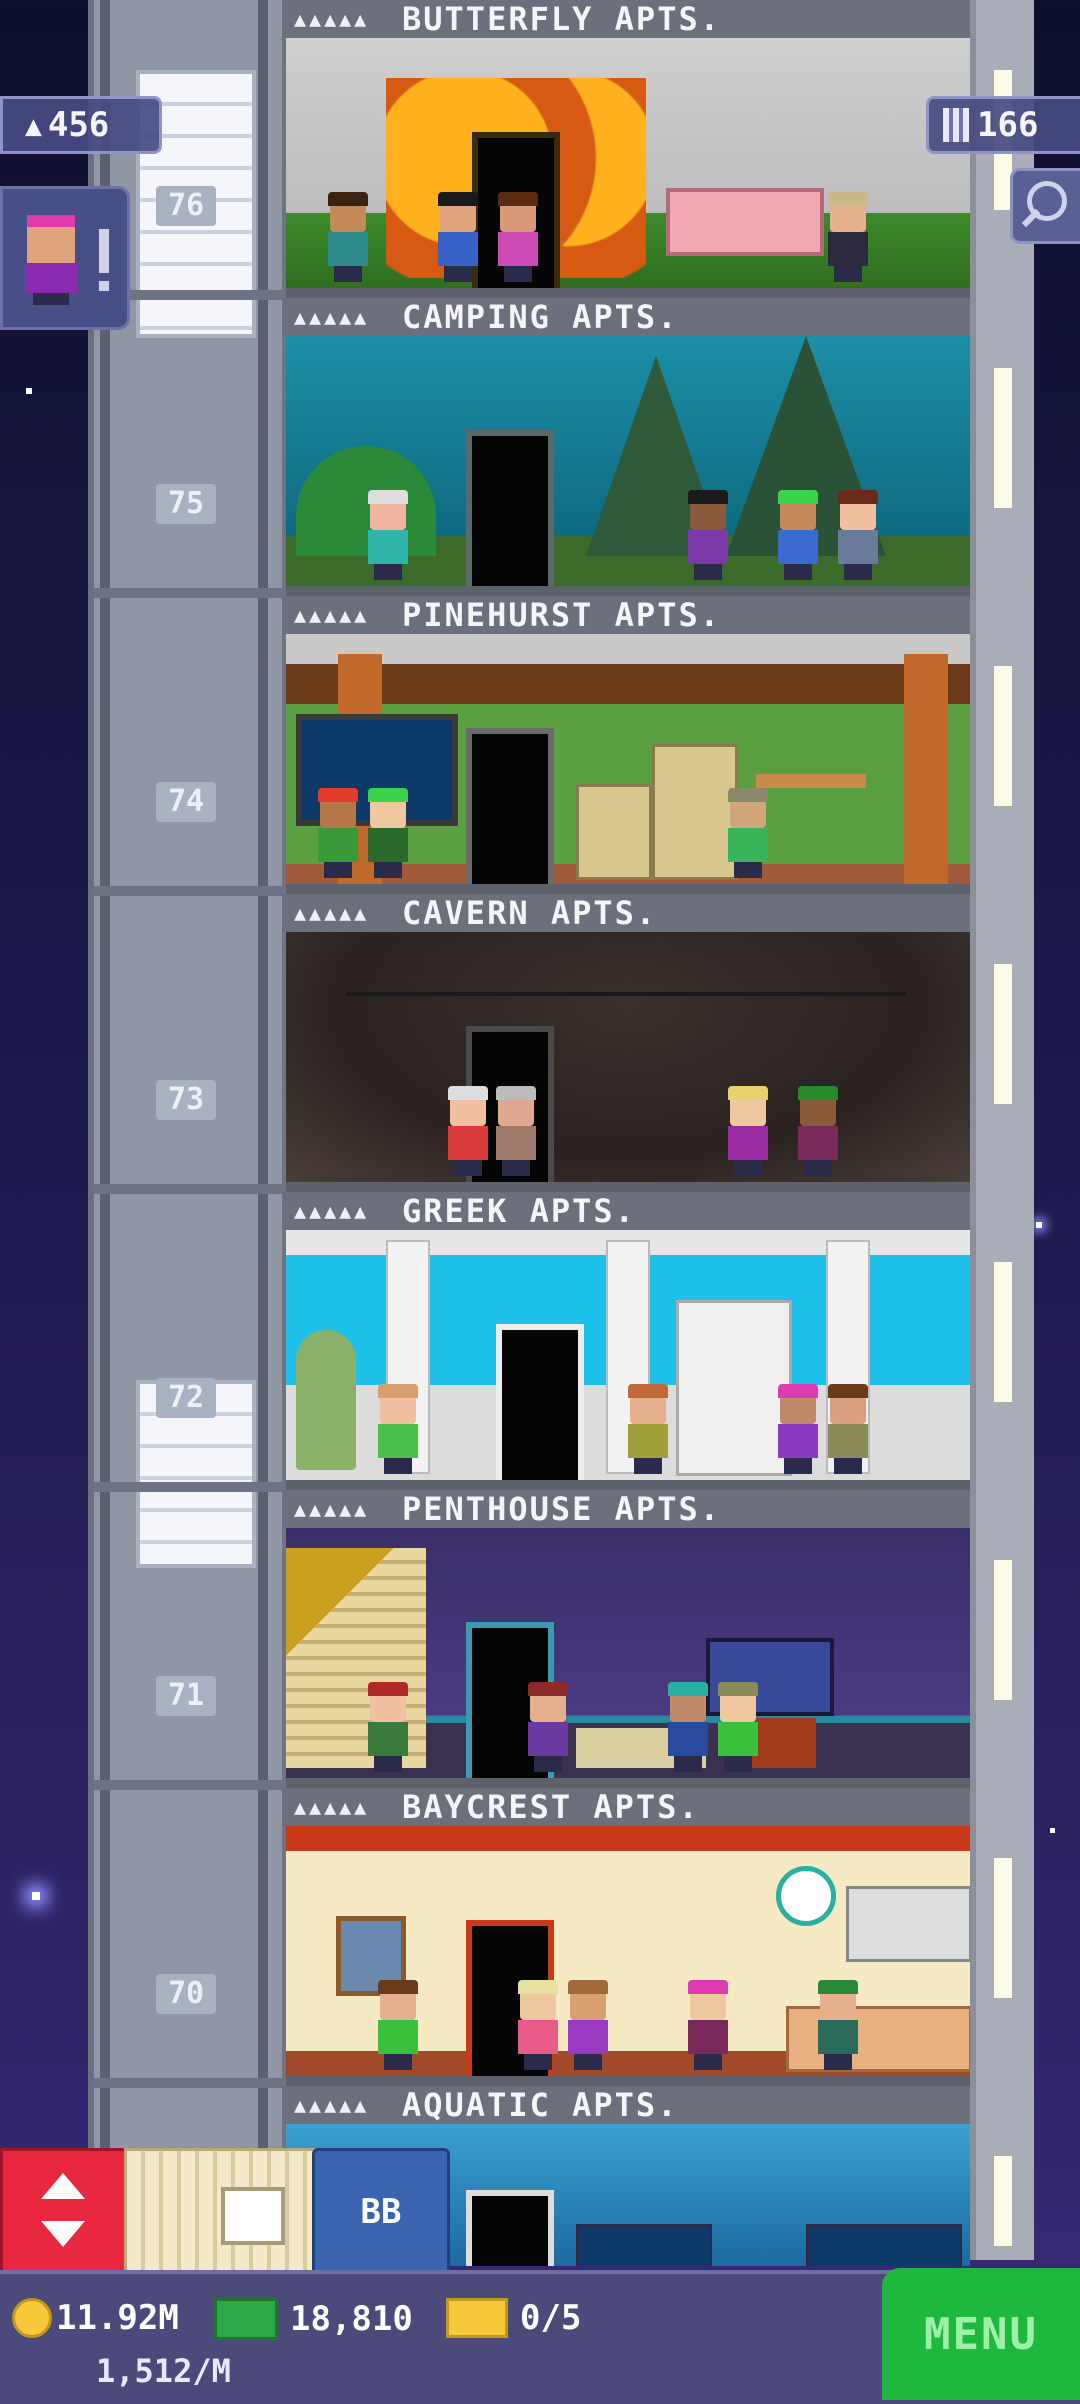 The width and height of the screenshot is (1080, 2404). What do you see at coordinates (530, 913) in the screenshot?
I see `floor-name: CAVERN APTS.` at bounding box center [530, 913].